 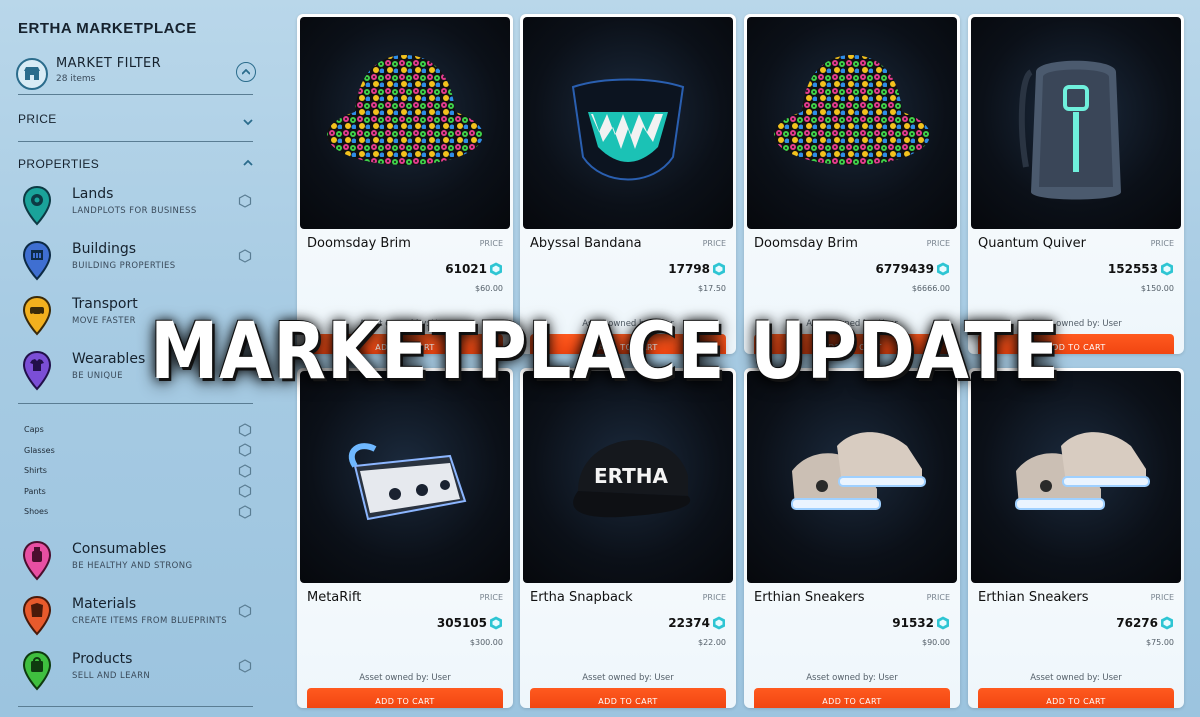 I want to click on item-count: 28 items, so click(x=76, y=79).